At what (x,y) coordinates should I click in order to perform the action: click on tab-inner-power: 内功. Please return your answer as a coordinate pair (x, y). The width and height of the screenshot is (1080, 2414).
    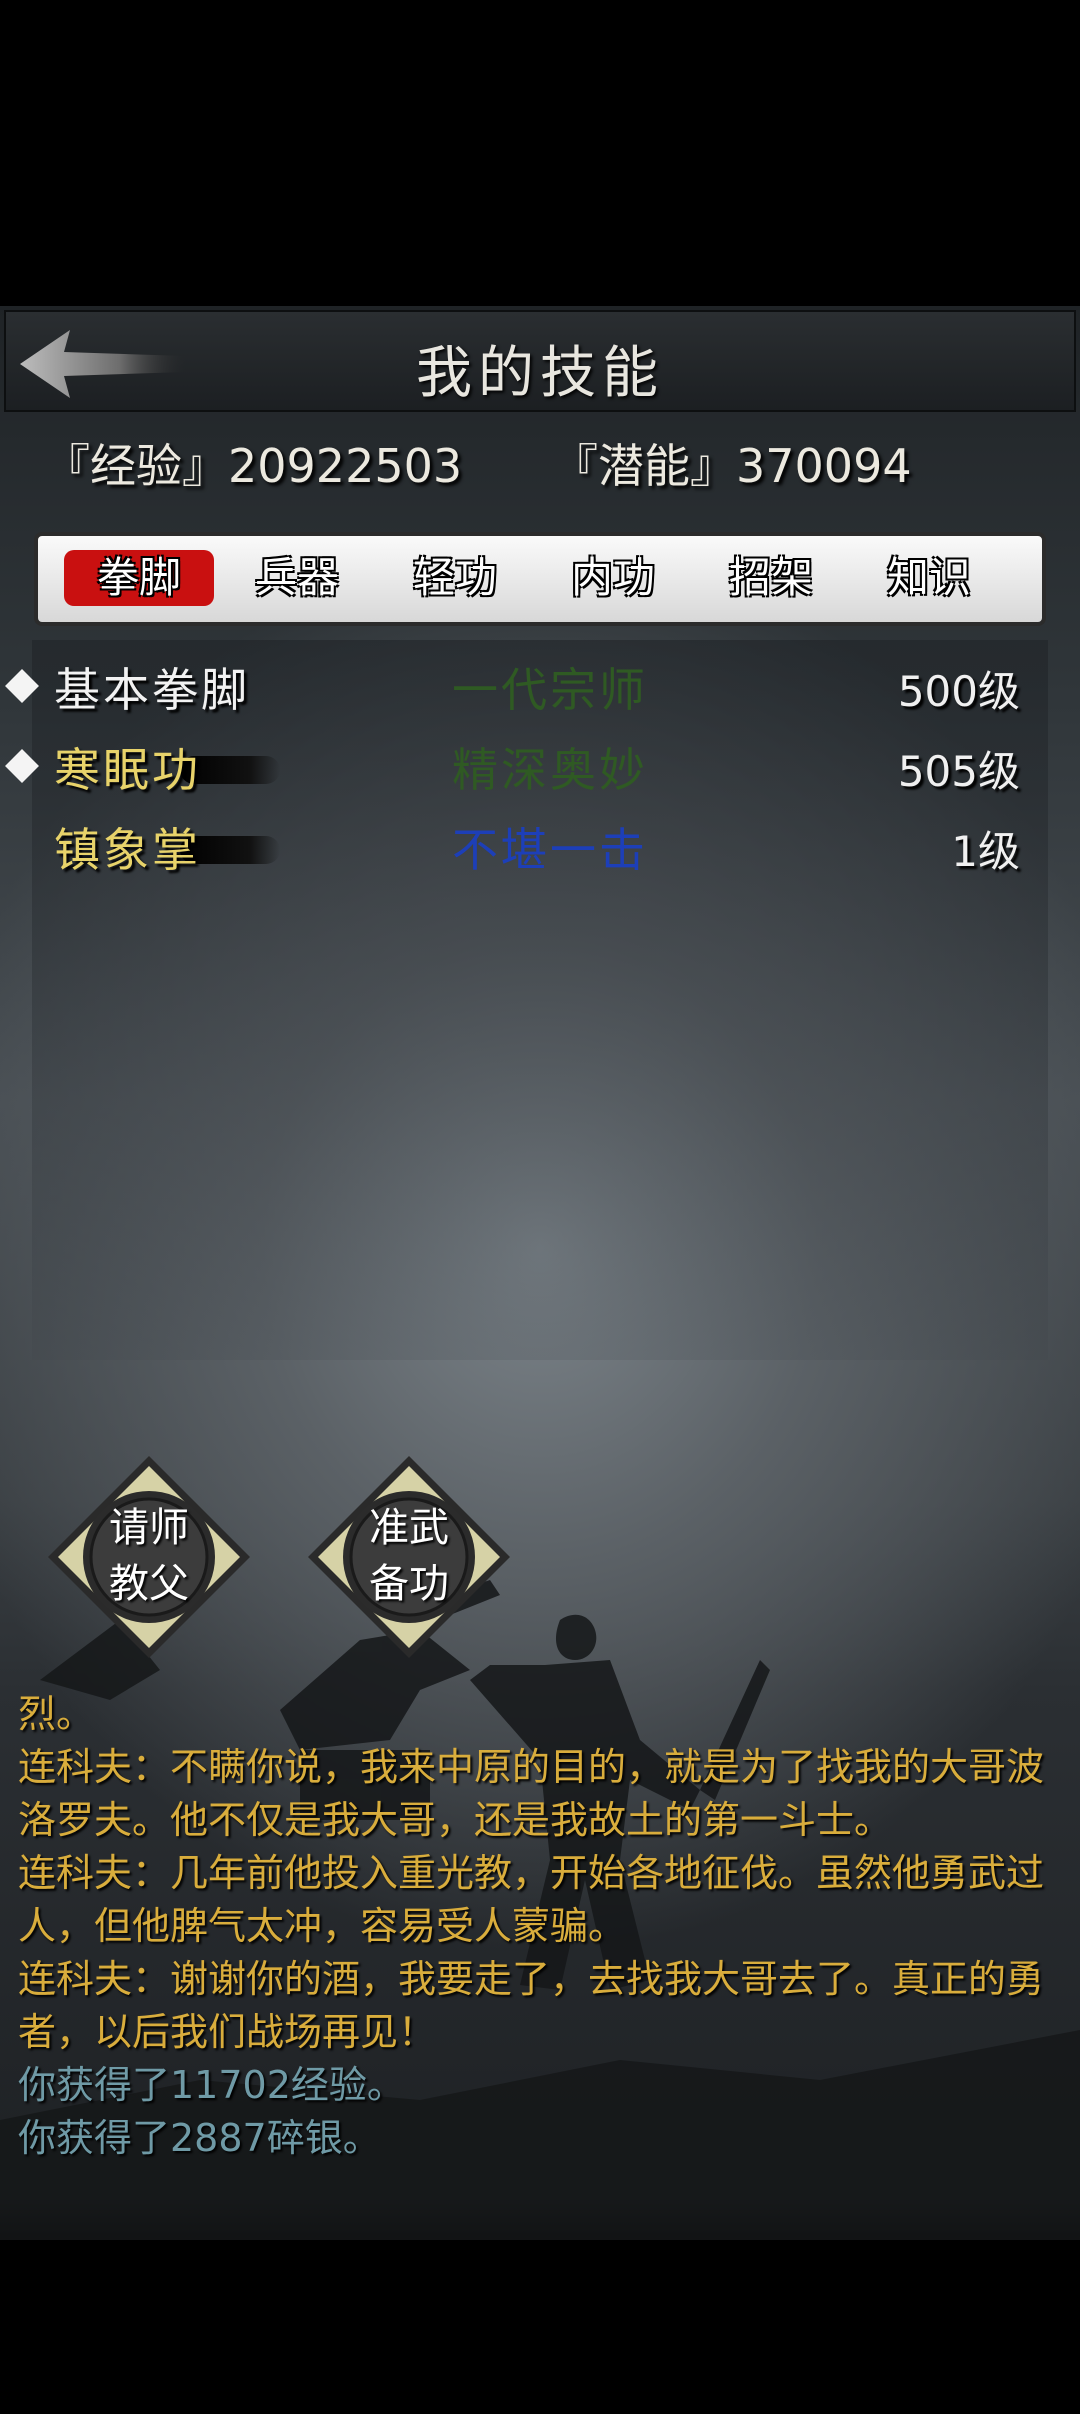
    Looking at the image, I should click on (613, 578).